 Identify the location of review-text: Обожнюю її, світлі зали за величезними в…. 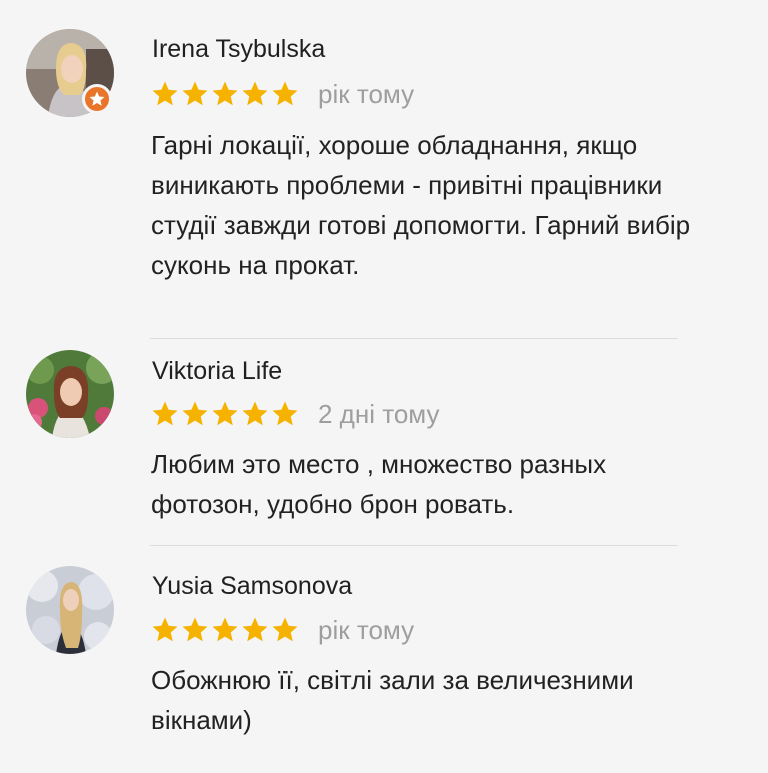
(392, 700).